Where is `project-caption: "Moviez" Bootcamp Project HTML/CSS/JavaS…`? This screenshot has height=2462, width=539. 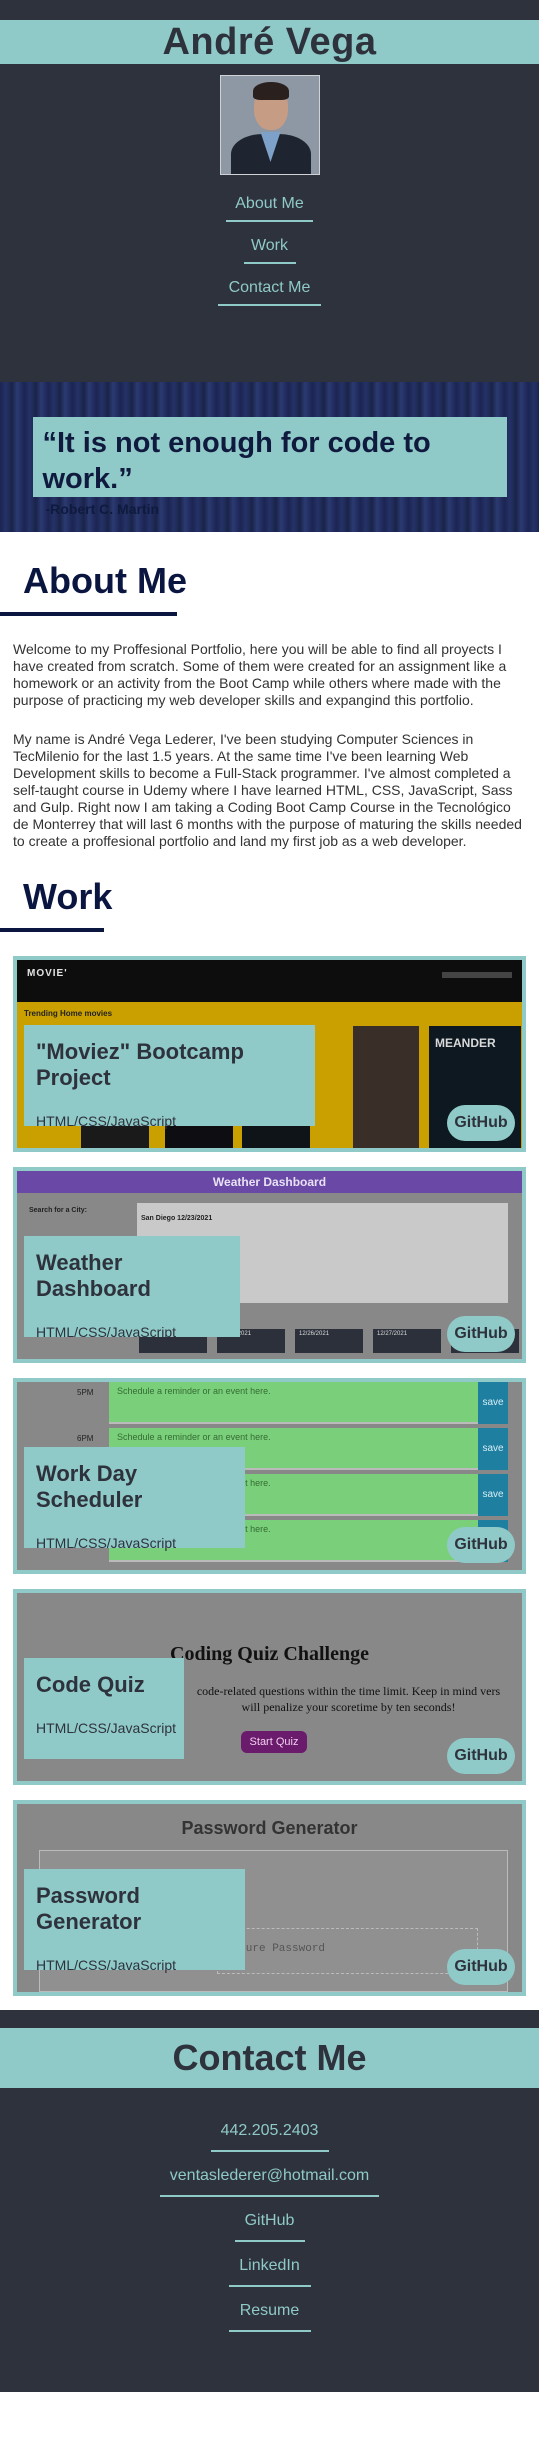 project-caption: "Moviez" Bootcamp Project HTML/CSS/JavaS… is located at coordinates (169, 1077).